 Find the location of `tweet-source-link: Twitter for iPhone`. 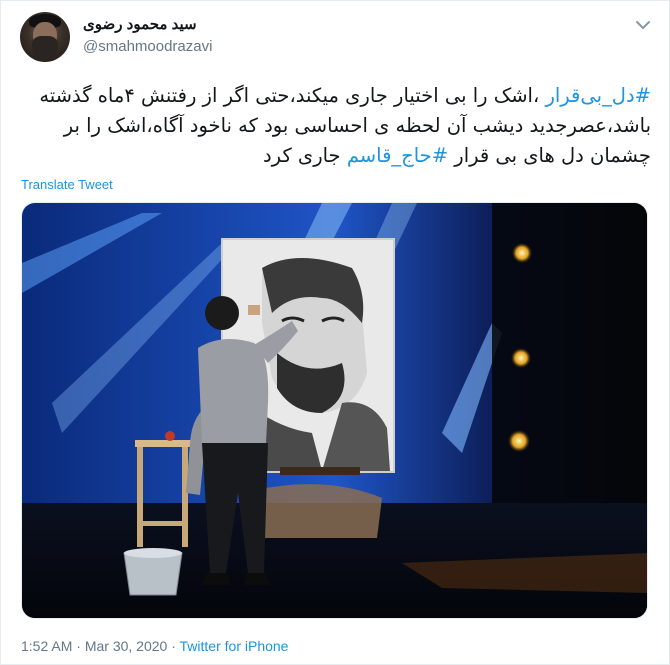

tweet-source-link: Twitter for iPhone is located at coordinates (234, 646).